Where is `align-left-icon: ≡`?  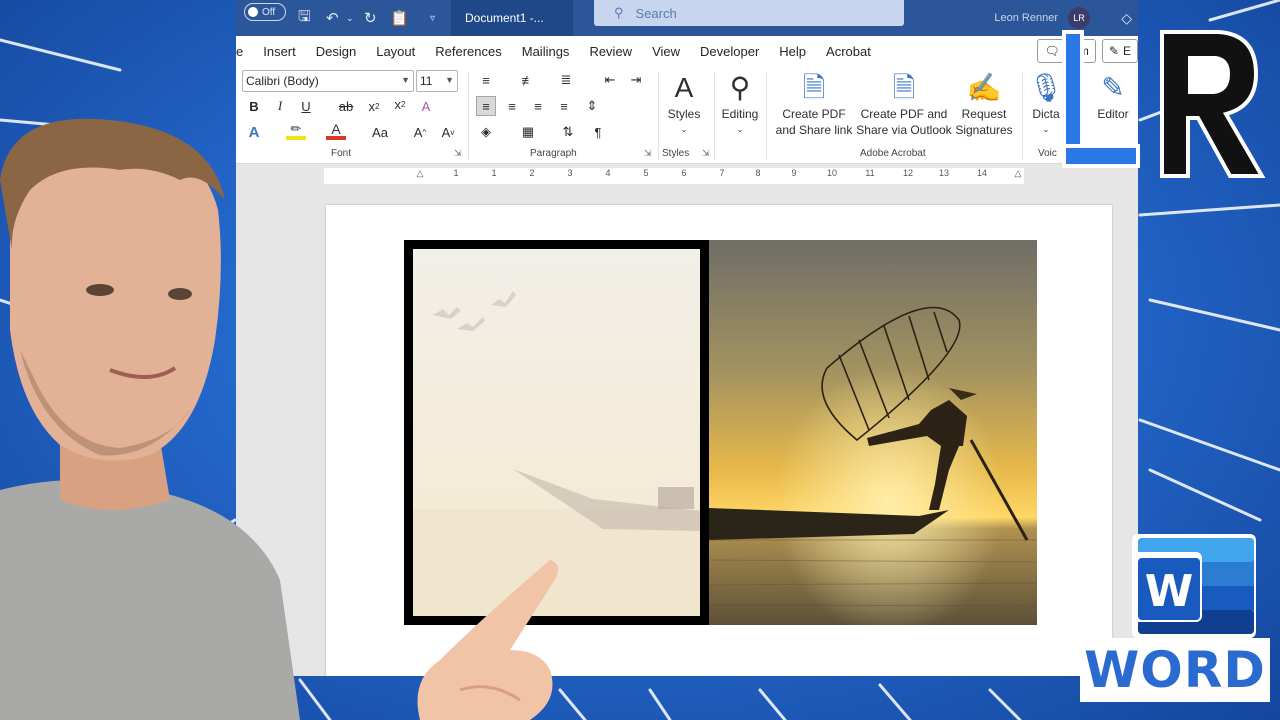
align-left-icon: ≡ is located at coordinates (486, 106).